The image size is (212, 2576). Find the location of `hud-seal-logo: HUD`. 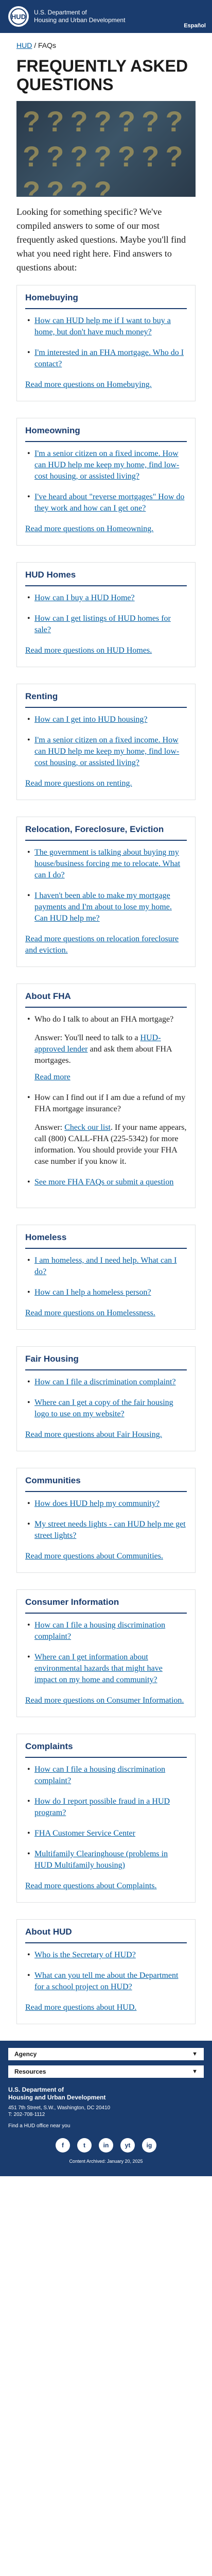

hud-seal-logo: HUD is located at coordinates (18, 16).